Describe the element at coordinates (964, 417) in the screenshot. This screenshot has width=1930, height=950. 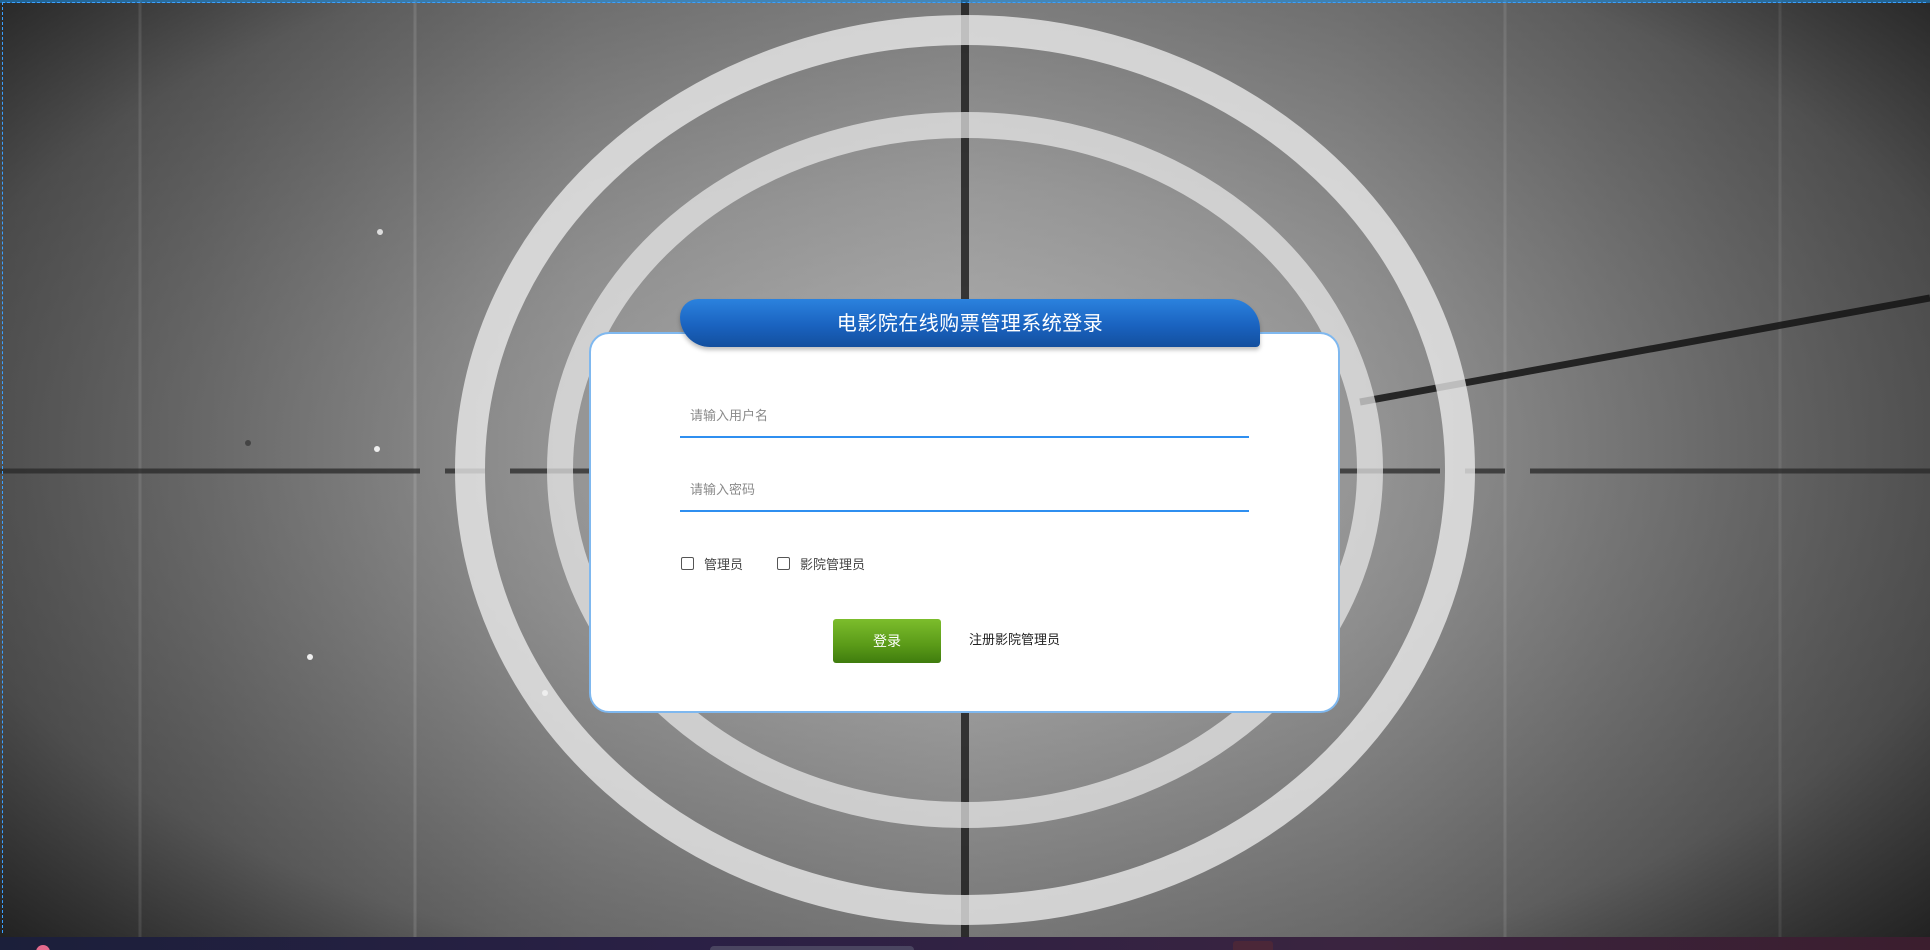
I see `username-input` at that location.